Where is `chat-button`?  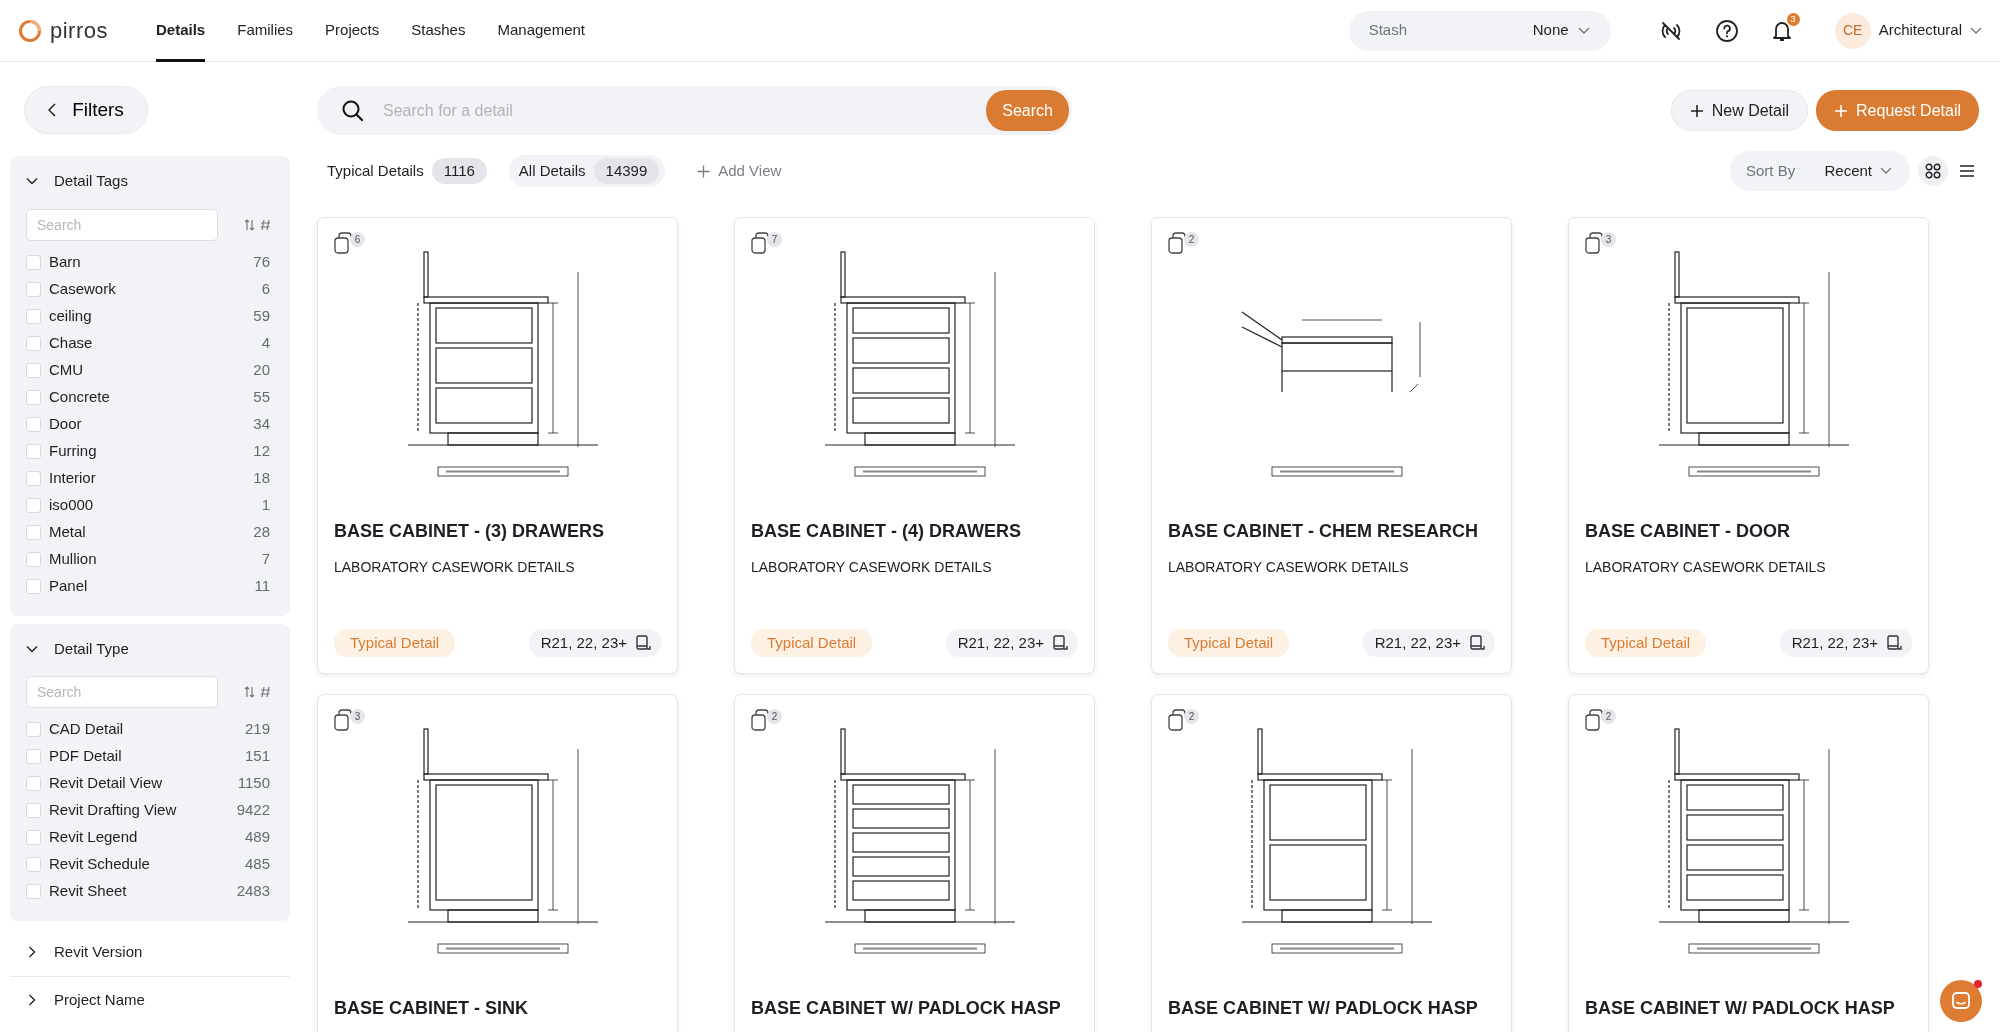
chat-button is located at coordinates (1961, 1001).